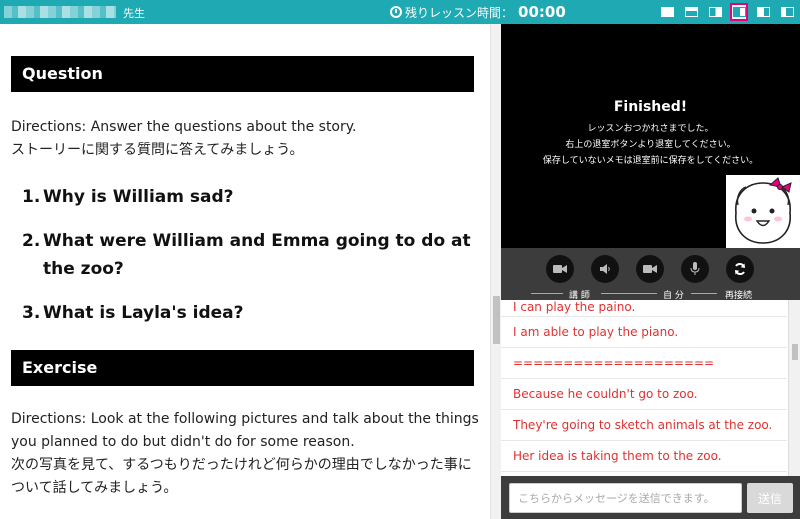 The width and height of the screenshot is (800, 519). I want to click on speaker-icon, so click(605, 269).